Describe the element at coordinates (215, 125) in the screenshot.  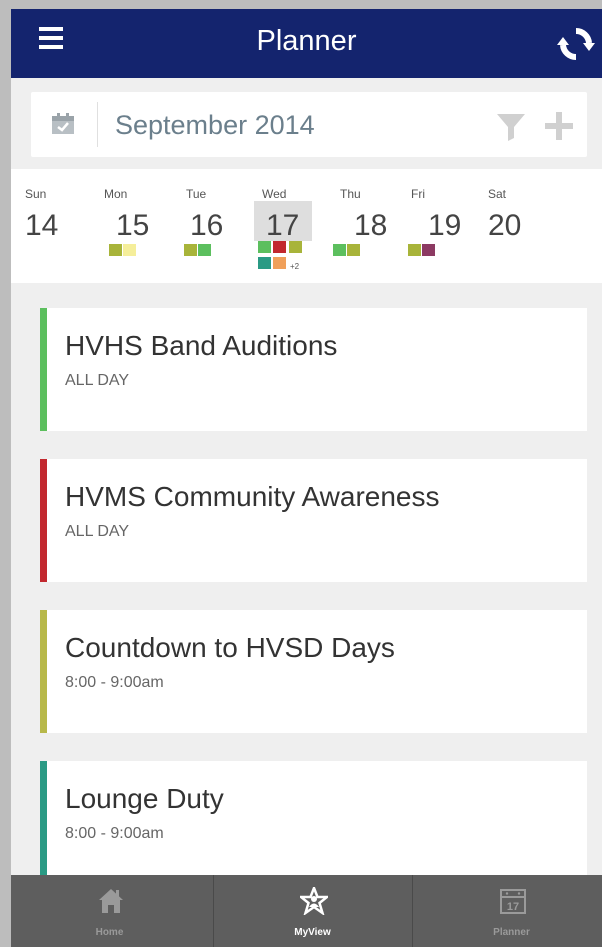
I see `month-label: September 2014` at that location.